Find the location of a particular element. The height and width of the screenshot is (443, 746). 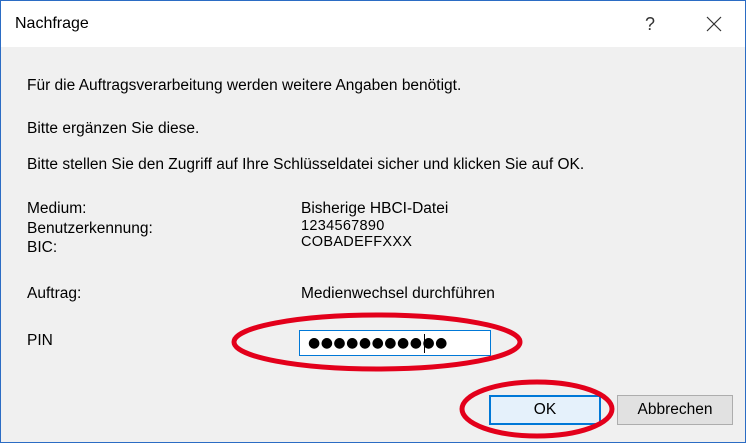

bic-label: BIC: is located at coordinates (42, 247).